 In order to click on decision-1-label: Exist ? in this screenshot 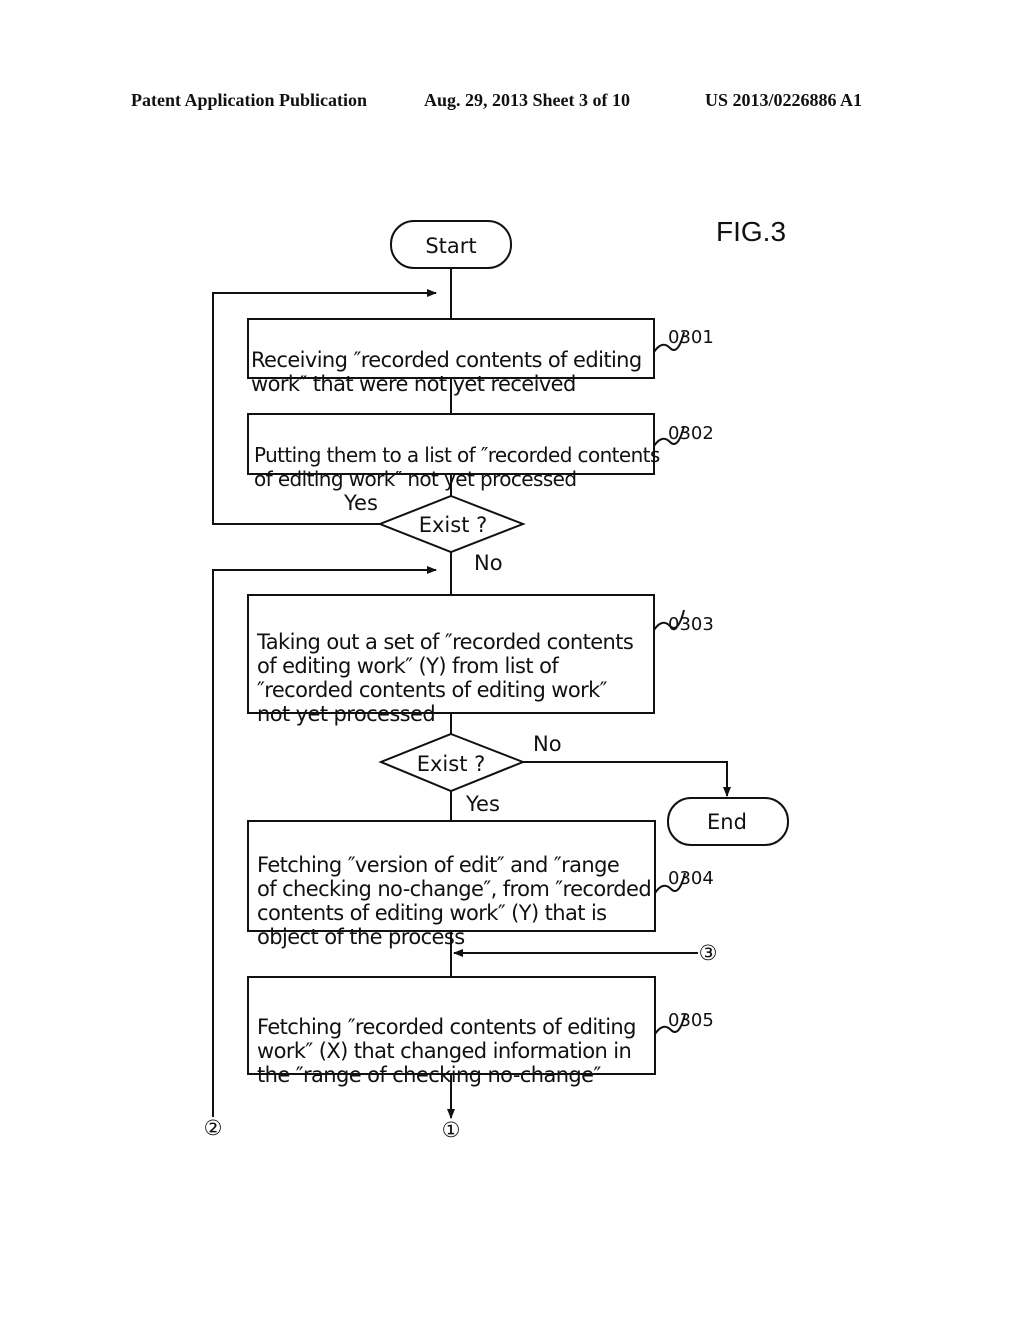, I will do `click(453, 525)`.